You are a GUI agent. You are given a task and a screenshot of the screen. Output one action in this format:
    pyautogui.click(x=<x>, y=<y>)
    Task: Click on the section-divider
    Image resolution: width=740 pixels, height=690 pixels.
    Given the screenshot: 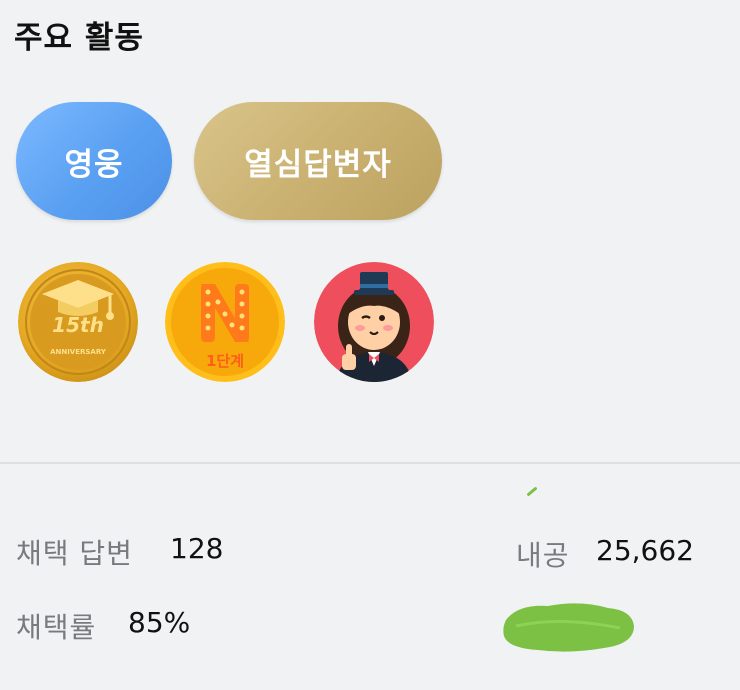 What is the action you would take?
    pyautogui.click(x=370, y=463)
    